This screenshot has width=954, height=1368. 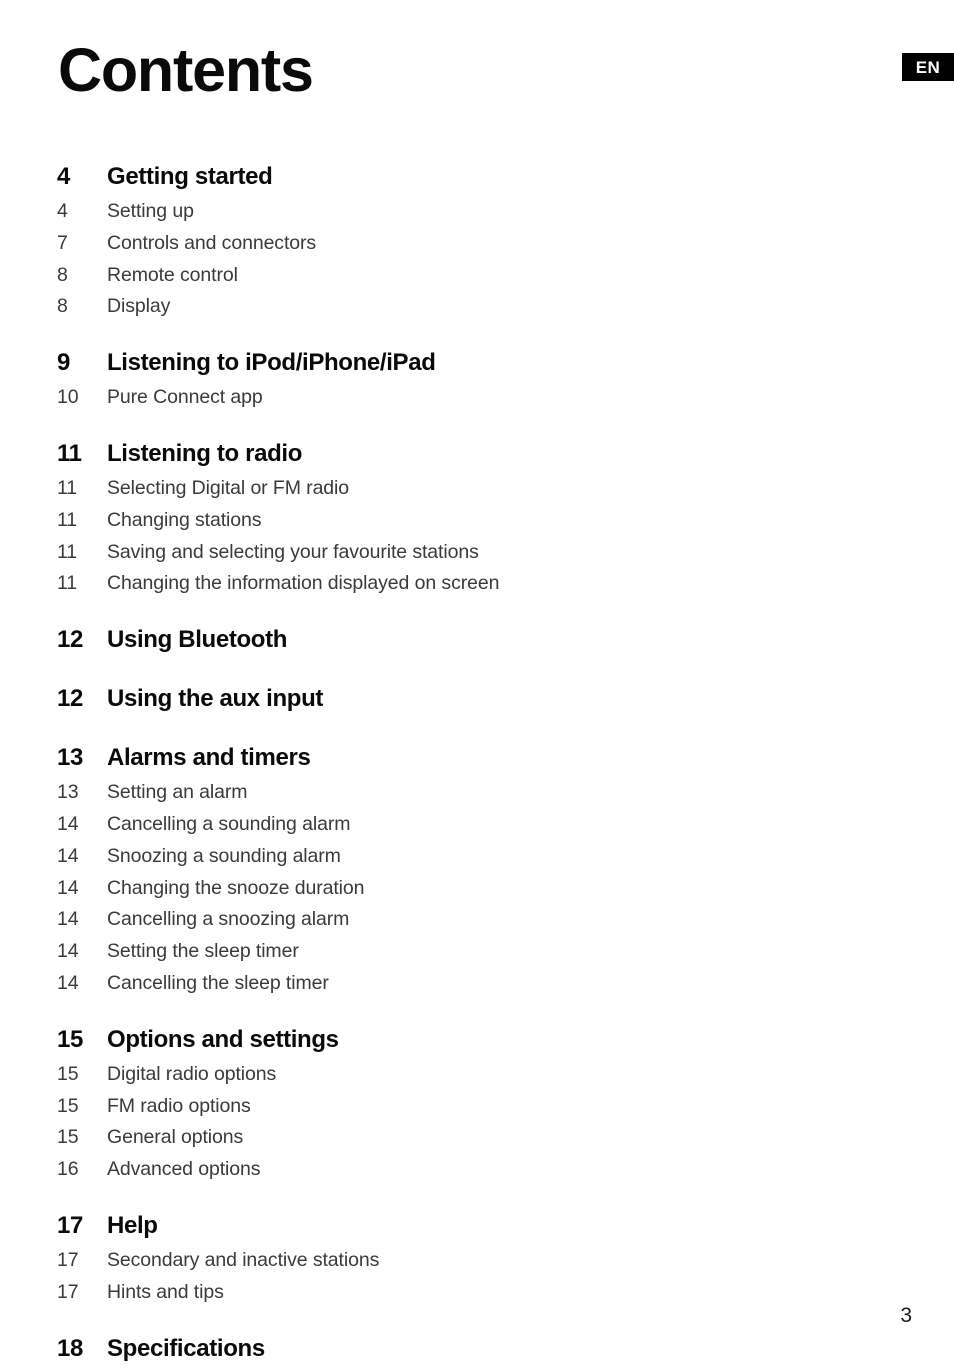 I want to click on toc-section-heading: 18 Specifications, so click(x=477, y=1349).